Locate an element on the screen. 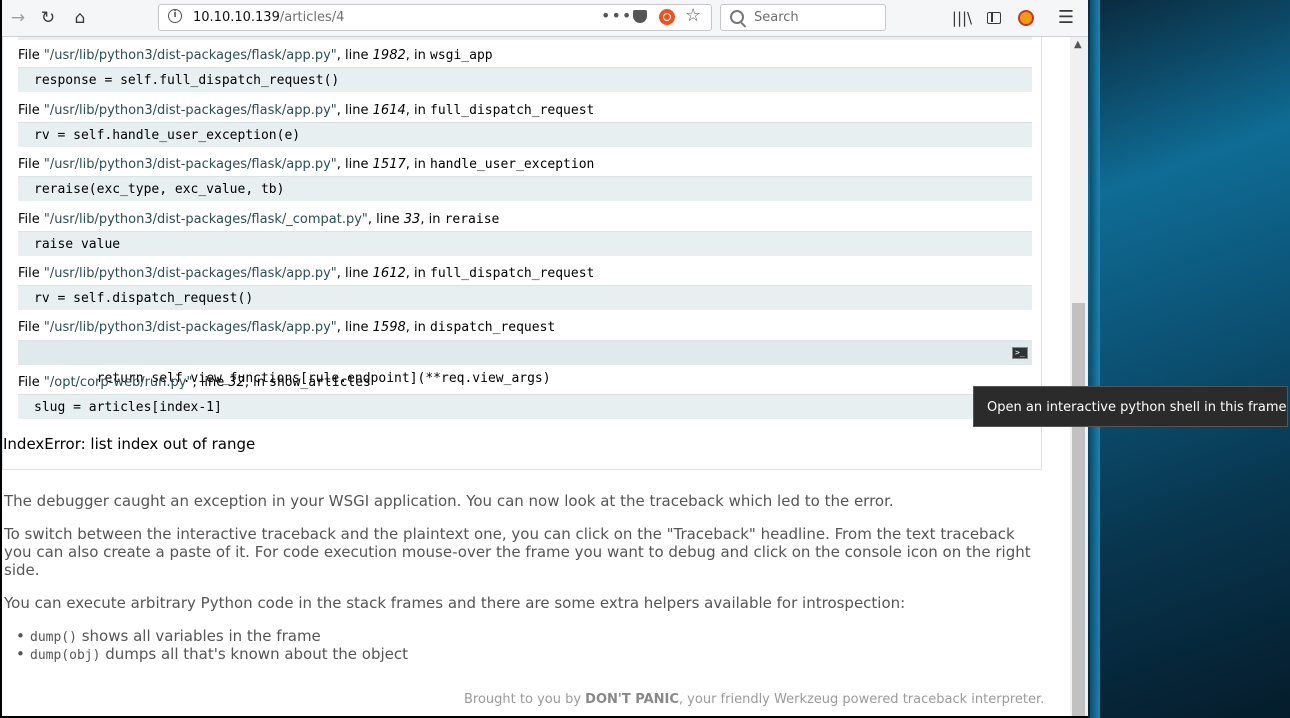 This screenshot has width=1290, height=718. scrollbar-thumb is located at coordinates (1078, 509).